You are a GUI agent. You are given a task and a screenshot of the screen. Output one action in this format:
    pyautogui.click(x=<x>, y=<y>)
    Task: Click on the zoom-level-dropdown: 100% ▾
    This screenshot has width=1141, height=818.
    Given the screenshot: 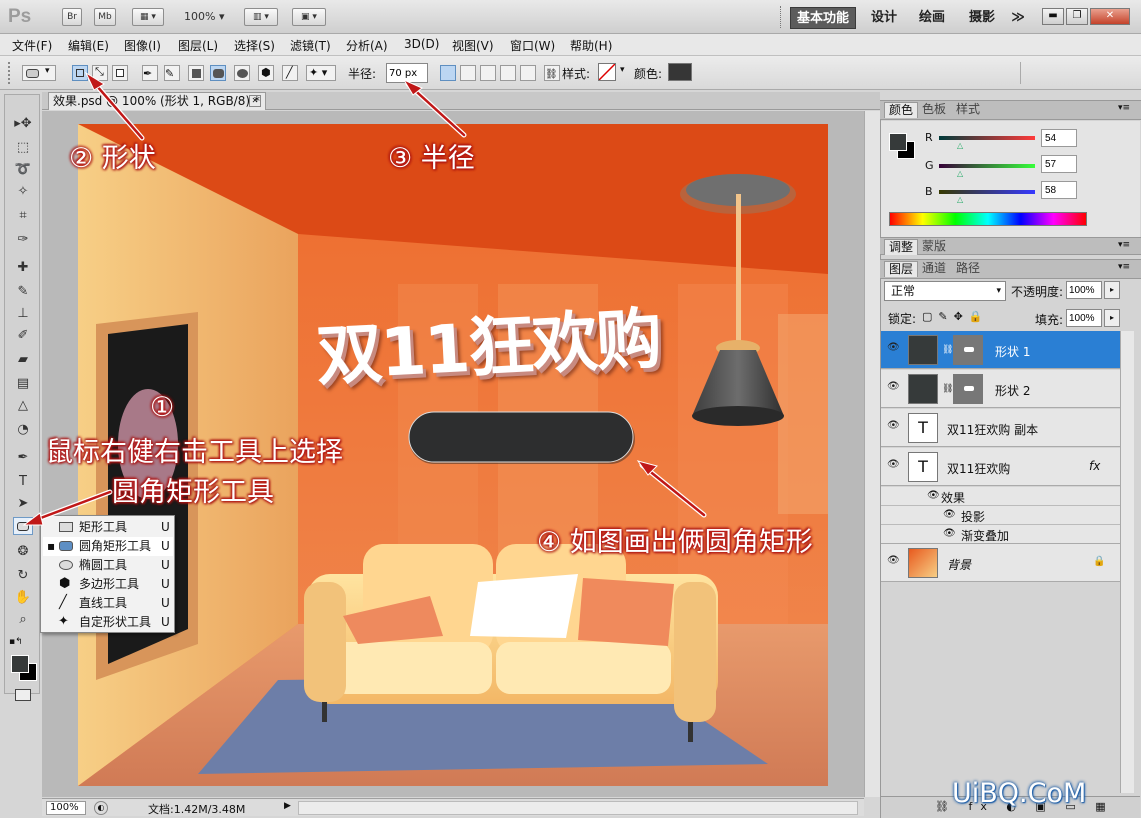 What is the action you would take?
    pyautogui.click(x=204, y=16)
    